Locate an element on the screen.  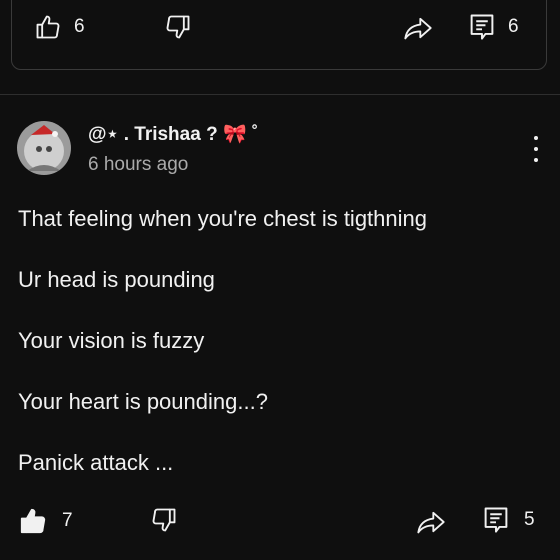
like-count: 6 is located at coordinates (79, 26).